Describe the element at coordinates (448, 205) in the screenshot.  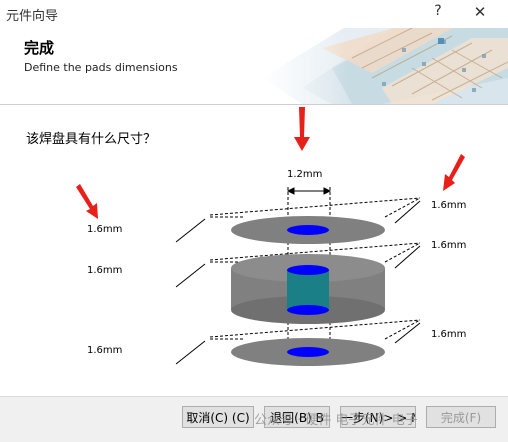
I see `dim-right-1: 1.6mm` at that location.